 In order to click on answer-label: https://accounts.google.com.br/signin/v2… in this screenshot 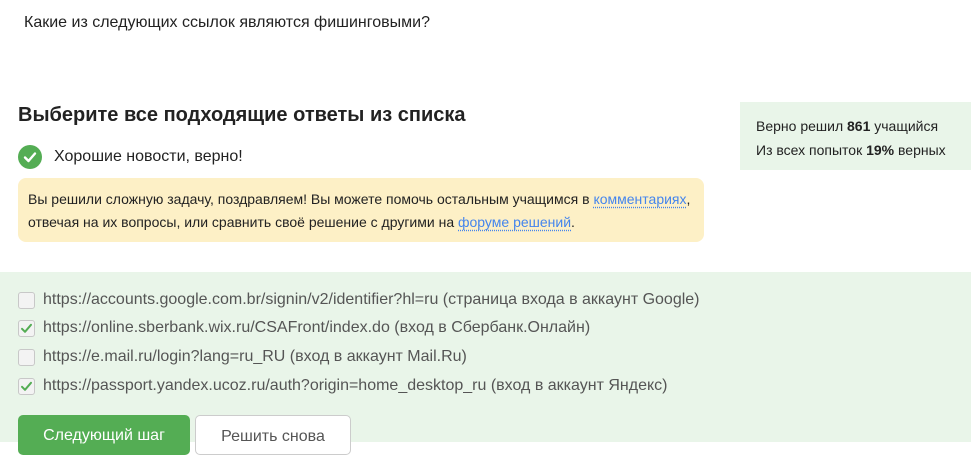, I will do `click(371, 299)`.